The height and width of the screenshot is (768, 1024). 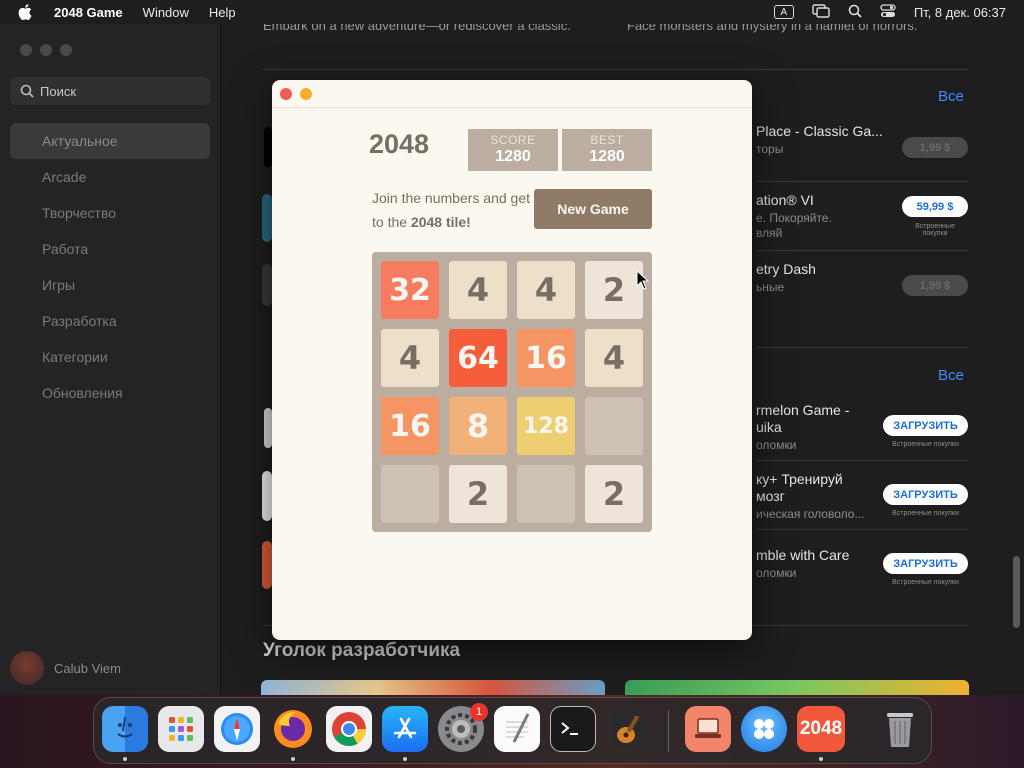 I want to click on account-button: Calub Viem, so click(x=65, y=668).